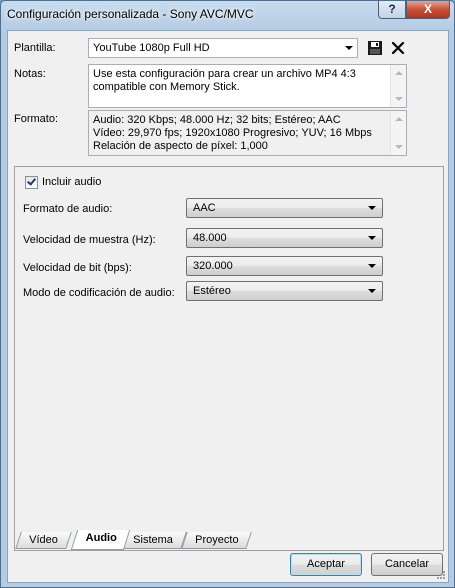 The image size is (455, 588). I want to click on include-audio-label: Incluir audio, so click(71, 182).